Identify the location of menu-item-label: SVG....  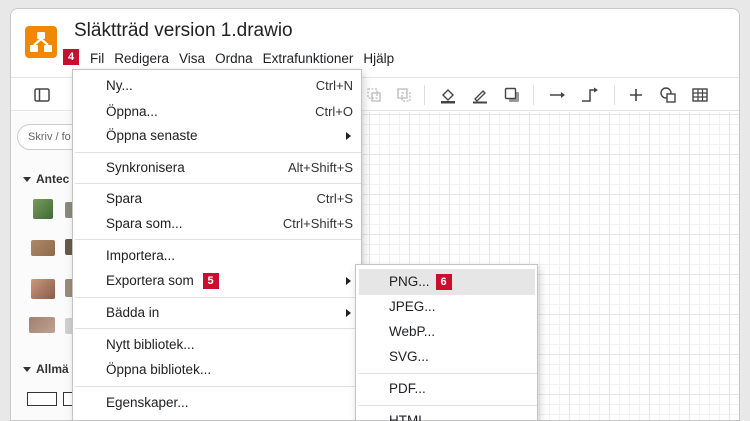
(409, 356).